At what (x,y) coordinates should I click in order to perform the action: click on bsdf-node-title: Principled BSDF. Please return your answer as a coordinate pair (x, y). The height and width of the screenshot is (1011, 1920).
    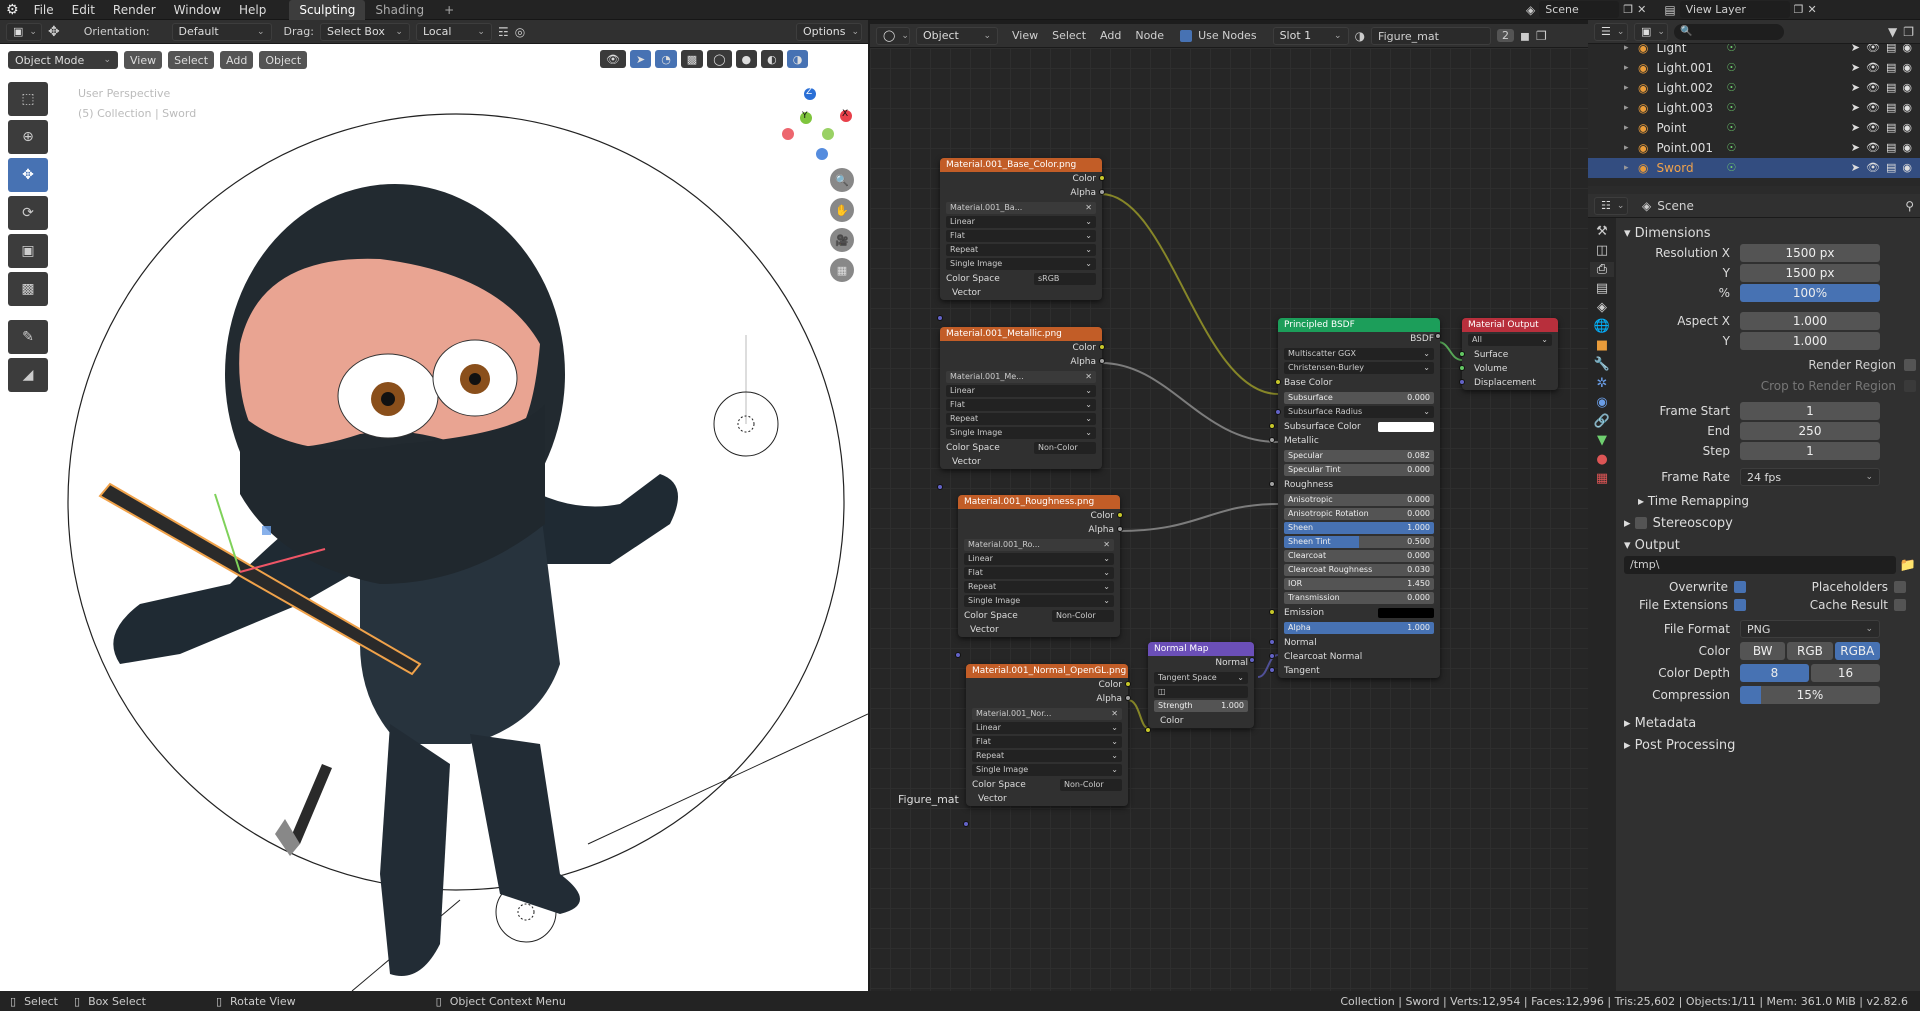
    Looking at the image, I should click on (1359, 325).